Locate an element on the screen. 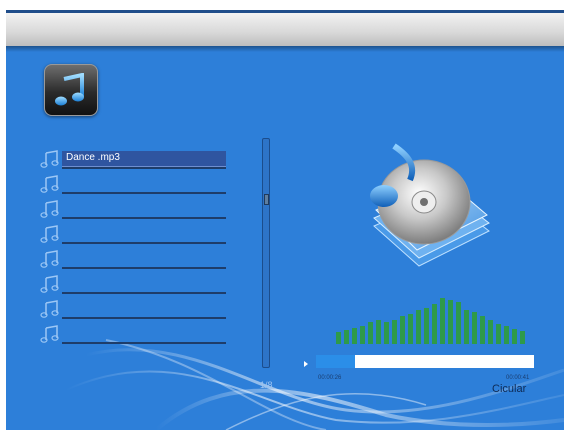 The height and width of the screenshot is (430, 564). progress-fill is located at coordinates (336, 361).